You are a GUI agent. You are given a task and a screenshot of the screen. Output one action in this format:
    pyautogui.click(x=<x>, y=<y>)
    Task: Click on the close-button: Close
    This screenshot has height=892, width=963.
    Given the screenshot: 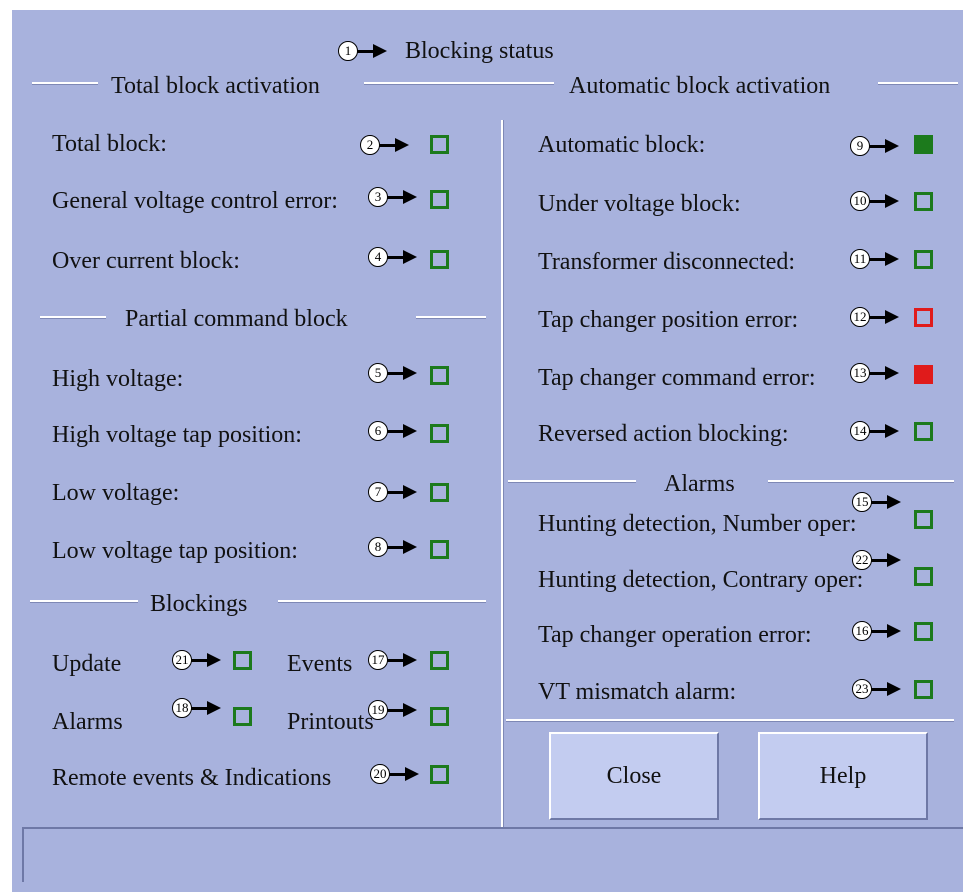 What is the action you would take?
    pyautogui.click(x=634, y=776)
    